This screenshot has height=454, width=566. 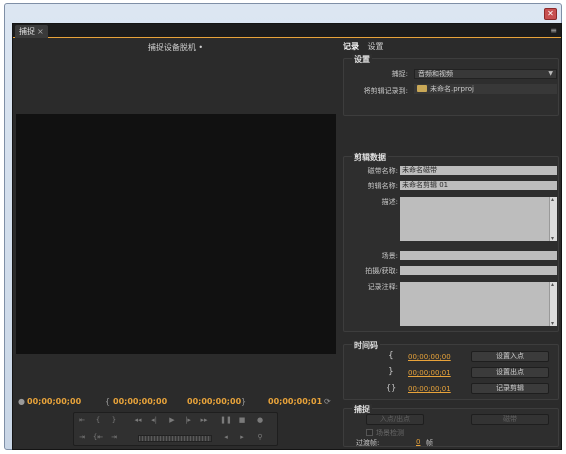 I want to click on window-close-button: ✕, so click(x=550, y=14).